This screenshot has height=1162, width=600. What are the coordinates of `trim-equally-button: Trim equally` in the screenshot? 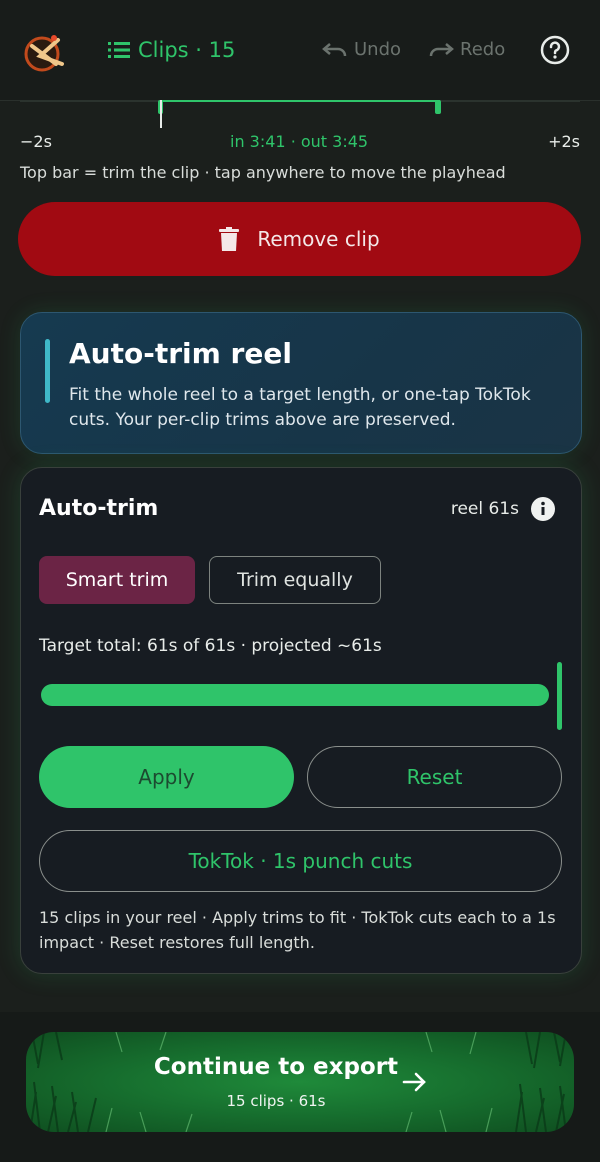 It's located at (295, 580).